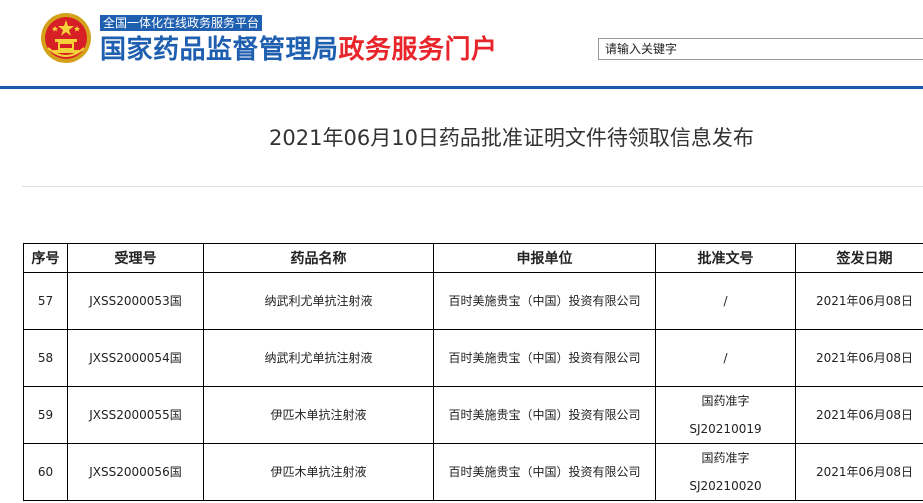  Describe the element at coordinates (472, 186) in the screenshot. I see `title-divider` at that location.